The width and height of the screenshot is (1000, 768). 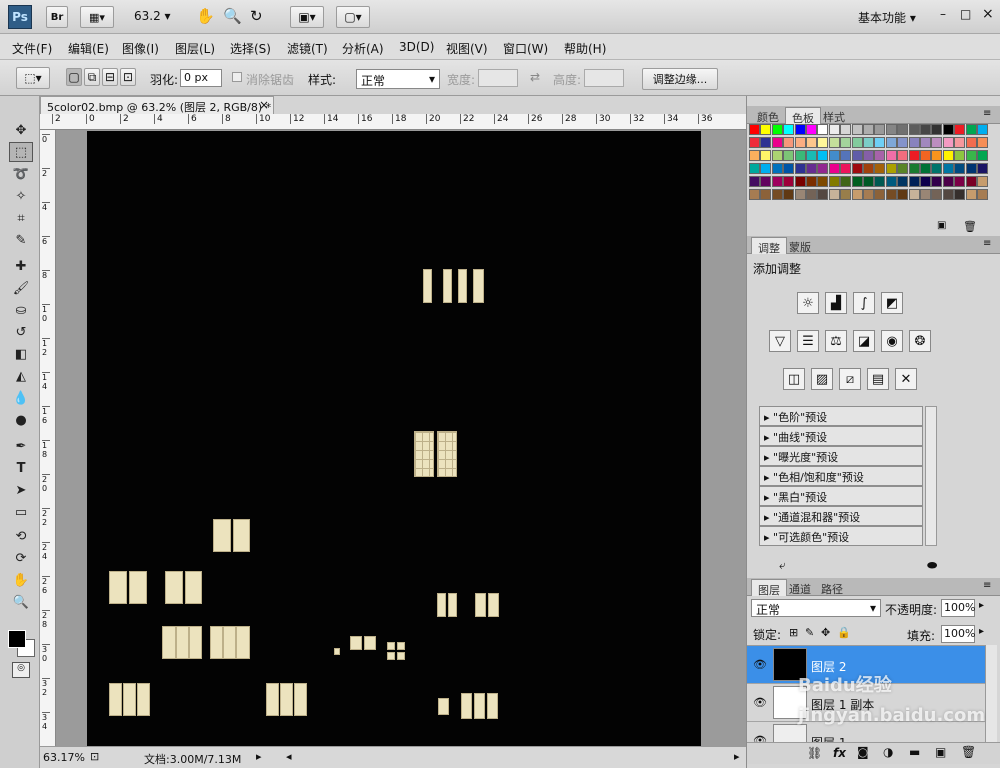 What do you see at coordinates (604, 78) in the screenshot?
I see `height-input` at bounding box center [604, 78].